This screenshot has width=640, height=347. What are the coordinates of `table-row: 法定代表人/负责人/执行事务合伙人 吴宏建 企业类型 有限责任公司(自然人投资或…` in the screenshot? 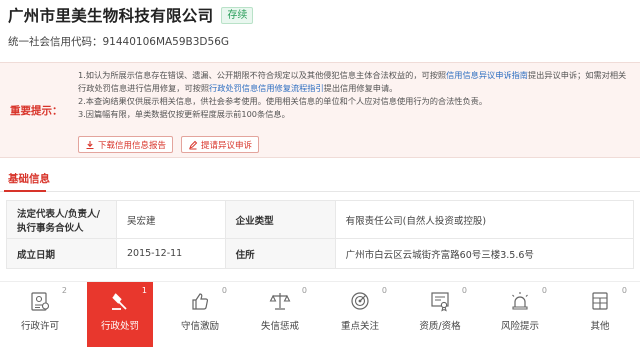 It's located at (320, 219).